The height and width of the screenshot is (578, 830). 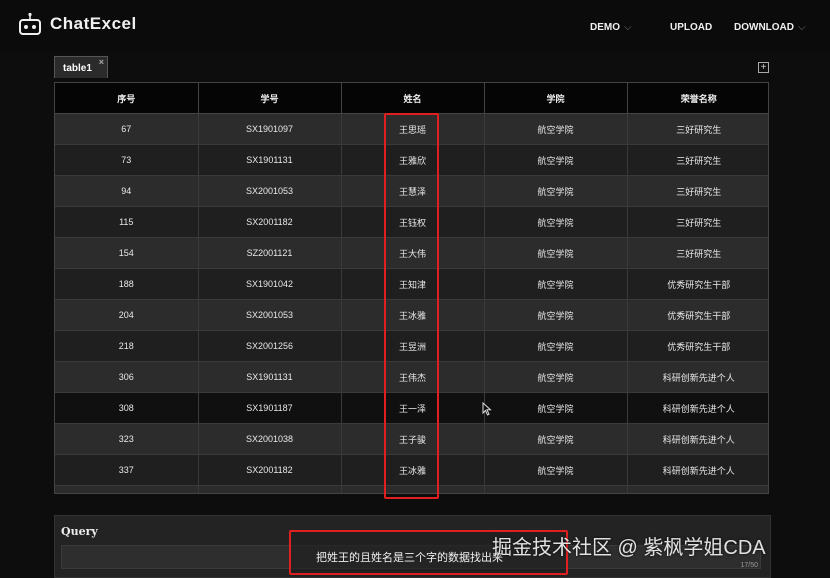 What do you see at coordinates (127, 98) in the screenshot?
I see `column-header: 序号` at bounding box center [127, 98].